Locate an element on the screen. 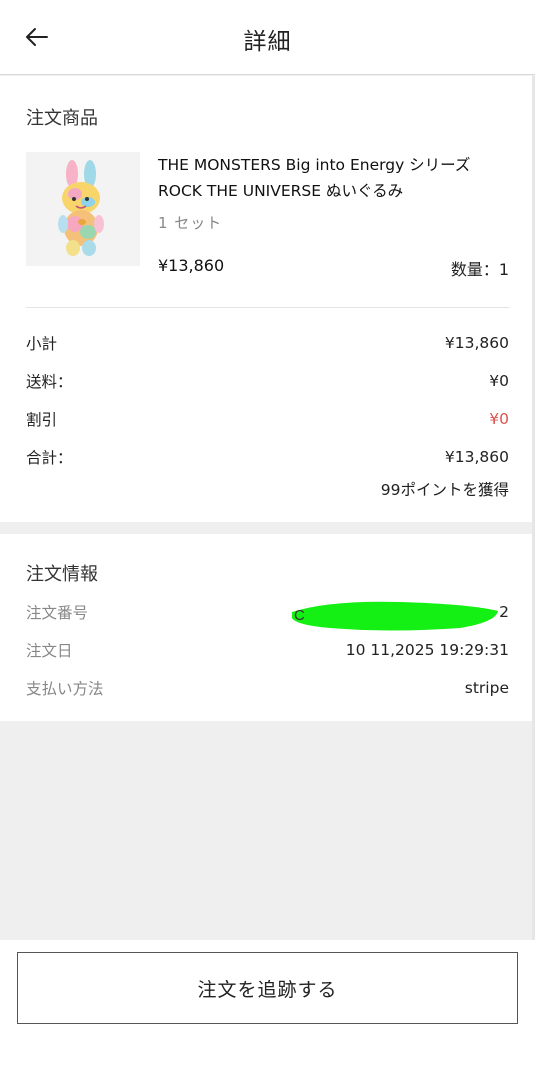  top-bar: 詳細 is located at coordinates (267, 37).